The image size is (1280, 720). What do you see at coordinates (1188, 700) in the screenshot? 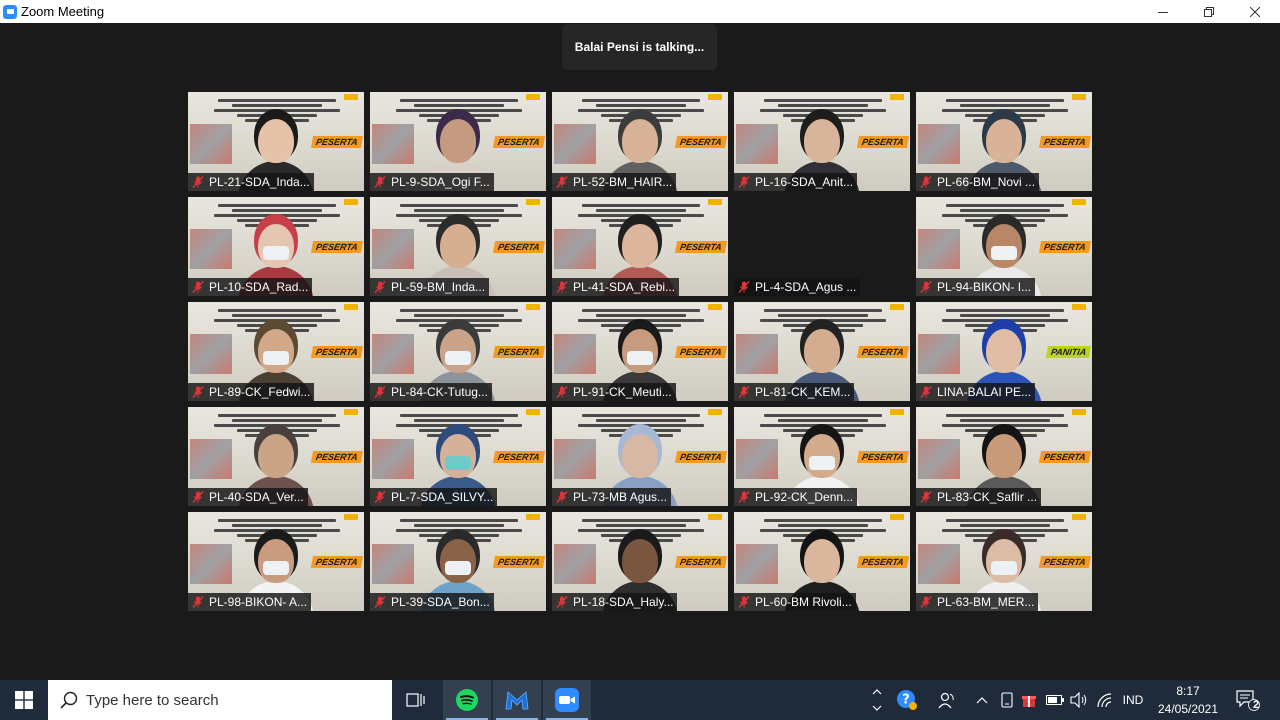
I see `clock: 8:17 24/05/2021` at bounding box center [1188, 700].